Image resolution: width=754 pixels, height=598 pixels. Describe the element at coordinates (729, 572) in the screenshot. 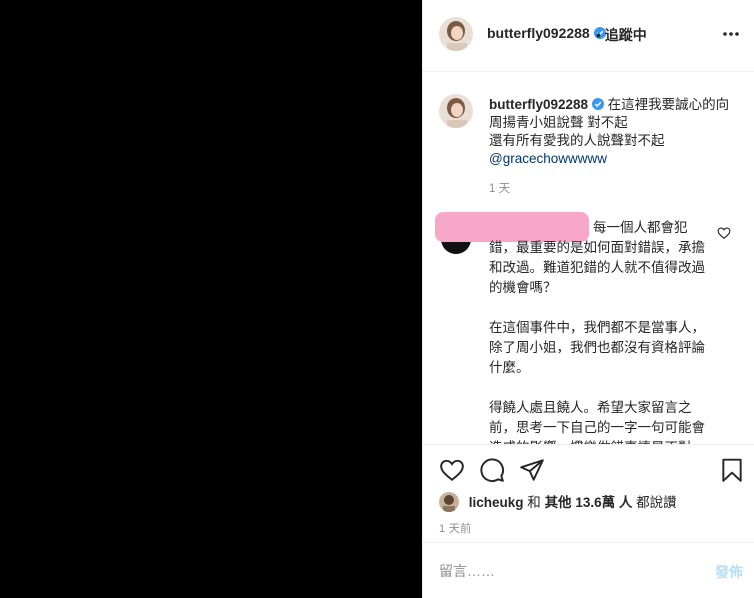

I see `post-comment-button: 發佈` at that location.